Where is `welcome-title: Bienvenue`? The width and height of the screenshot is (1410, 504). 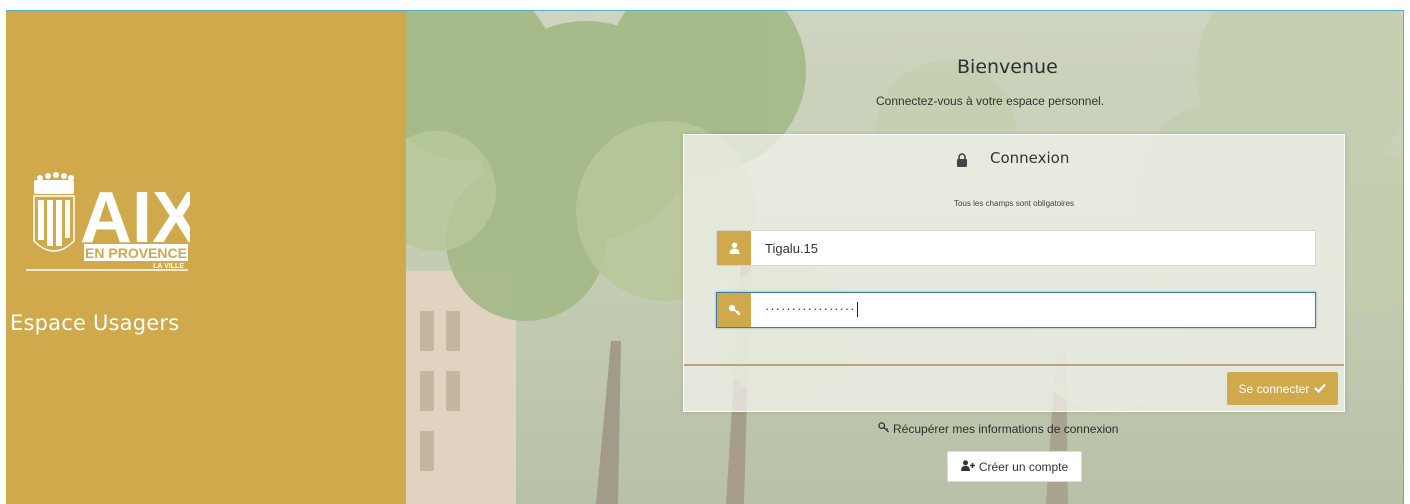
welcome-title: Bienvenue is located at coordinates (1007, 67).